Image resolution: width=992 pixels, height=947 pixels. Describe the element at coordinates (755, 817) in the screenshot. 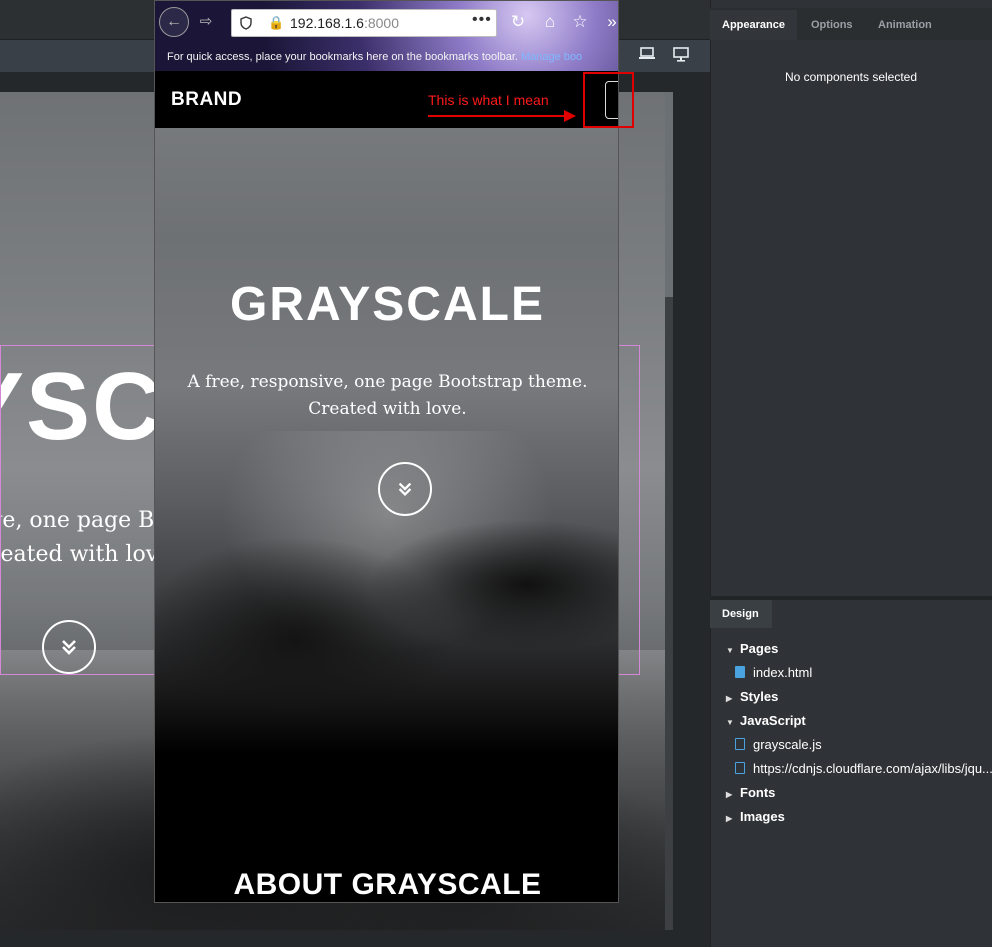

I see `tree-folder-images: ▶ Images` at that location.